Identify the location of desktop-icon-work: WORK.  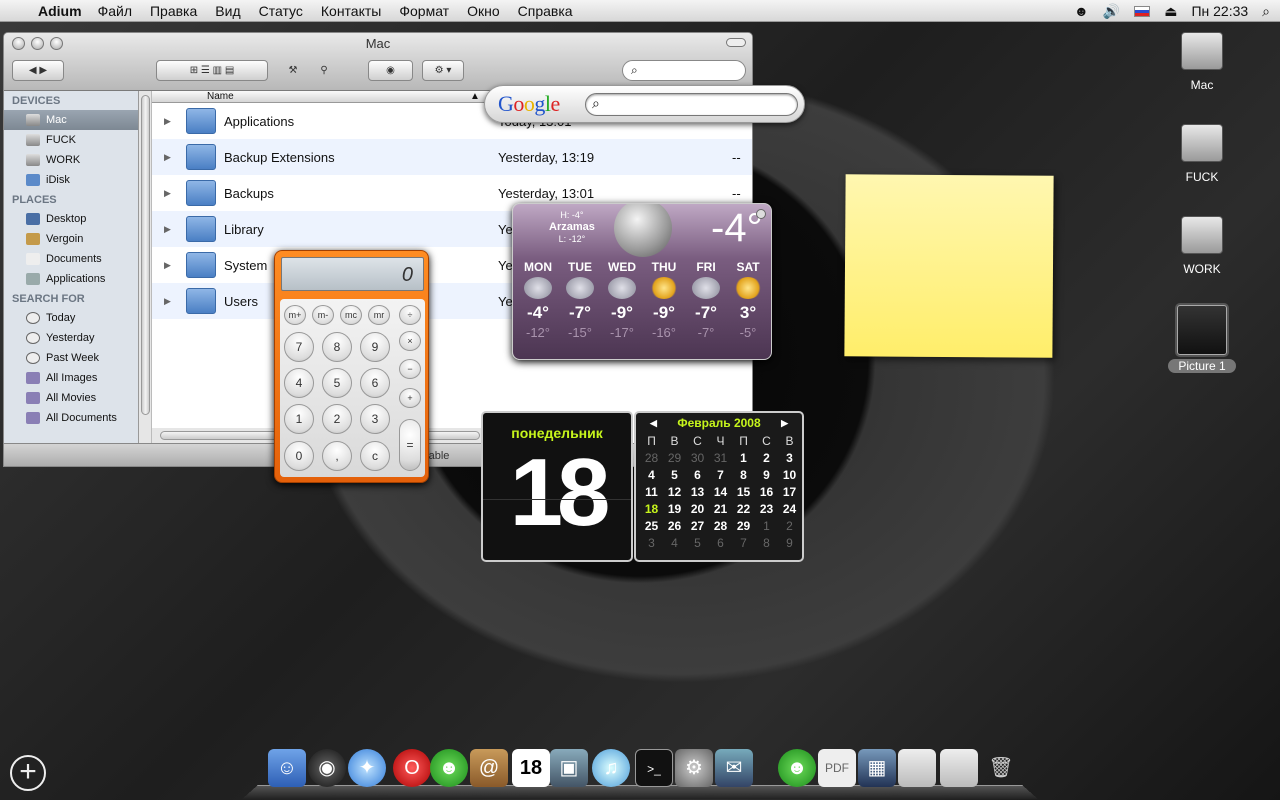
(1202, 246).